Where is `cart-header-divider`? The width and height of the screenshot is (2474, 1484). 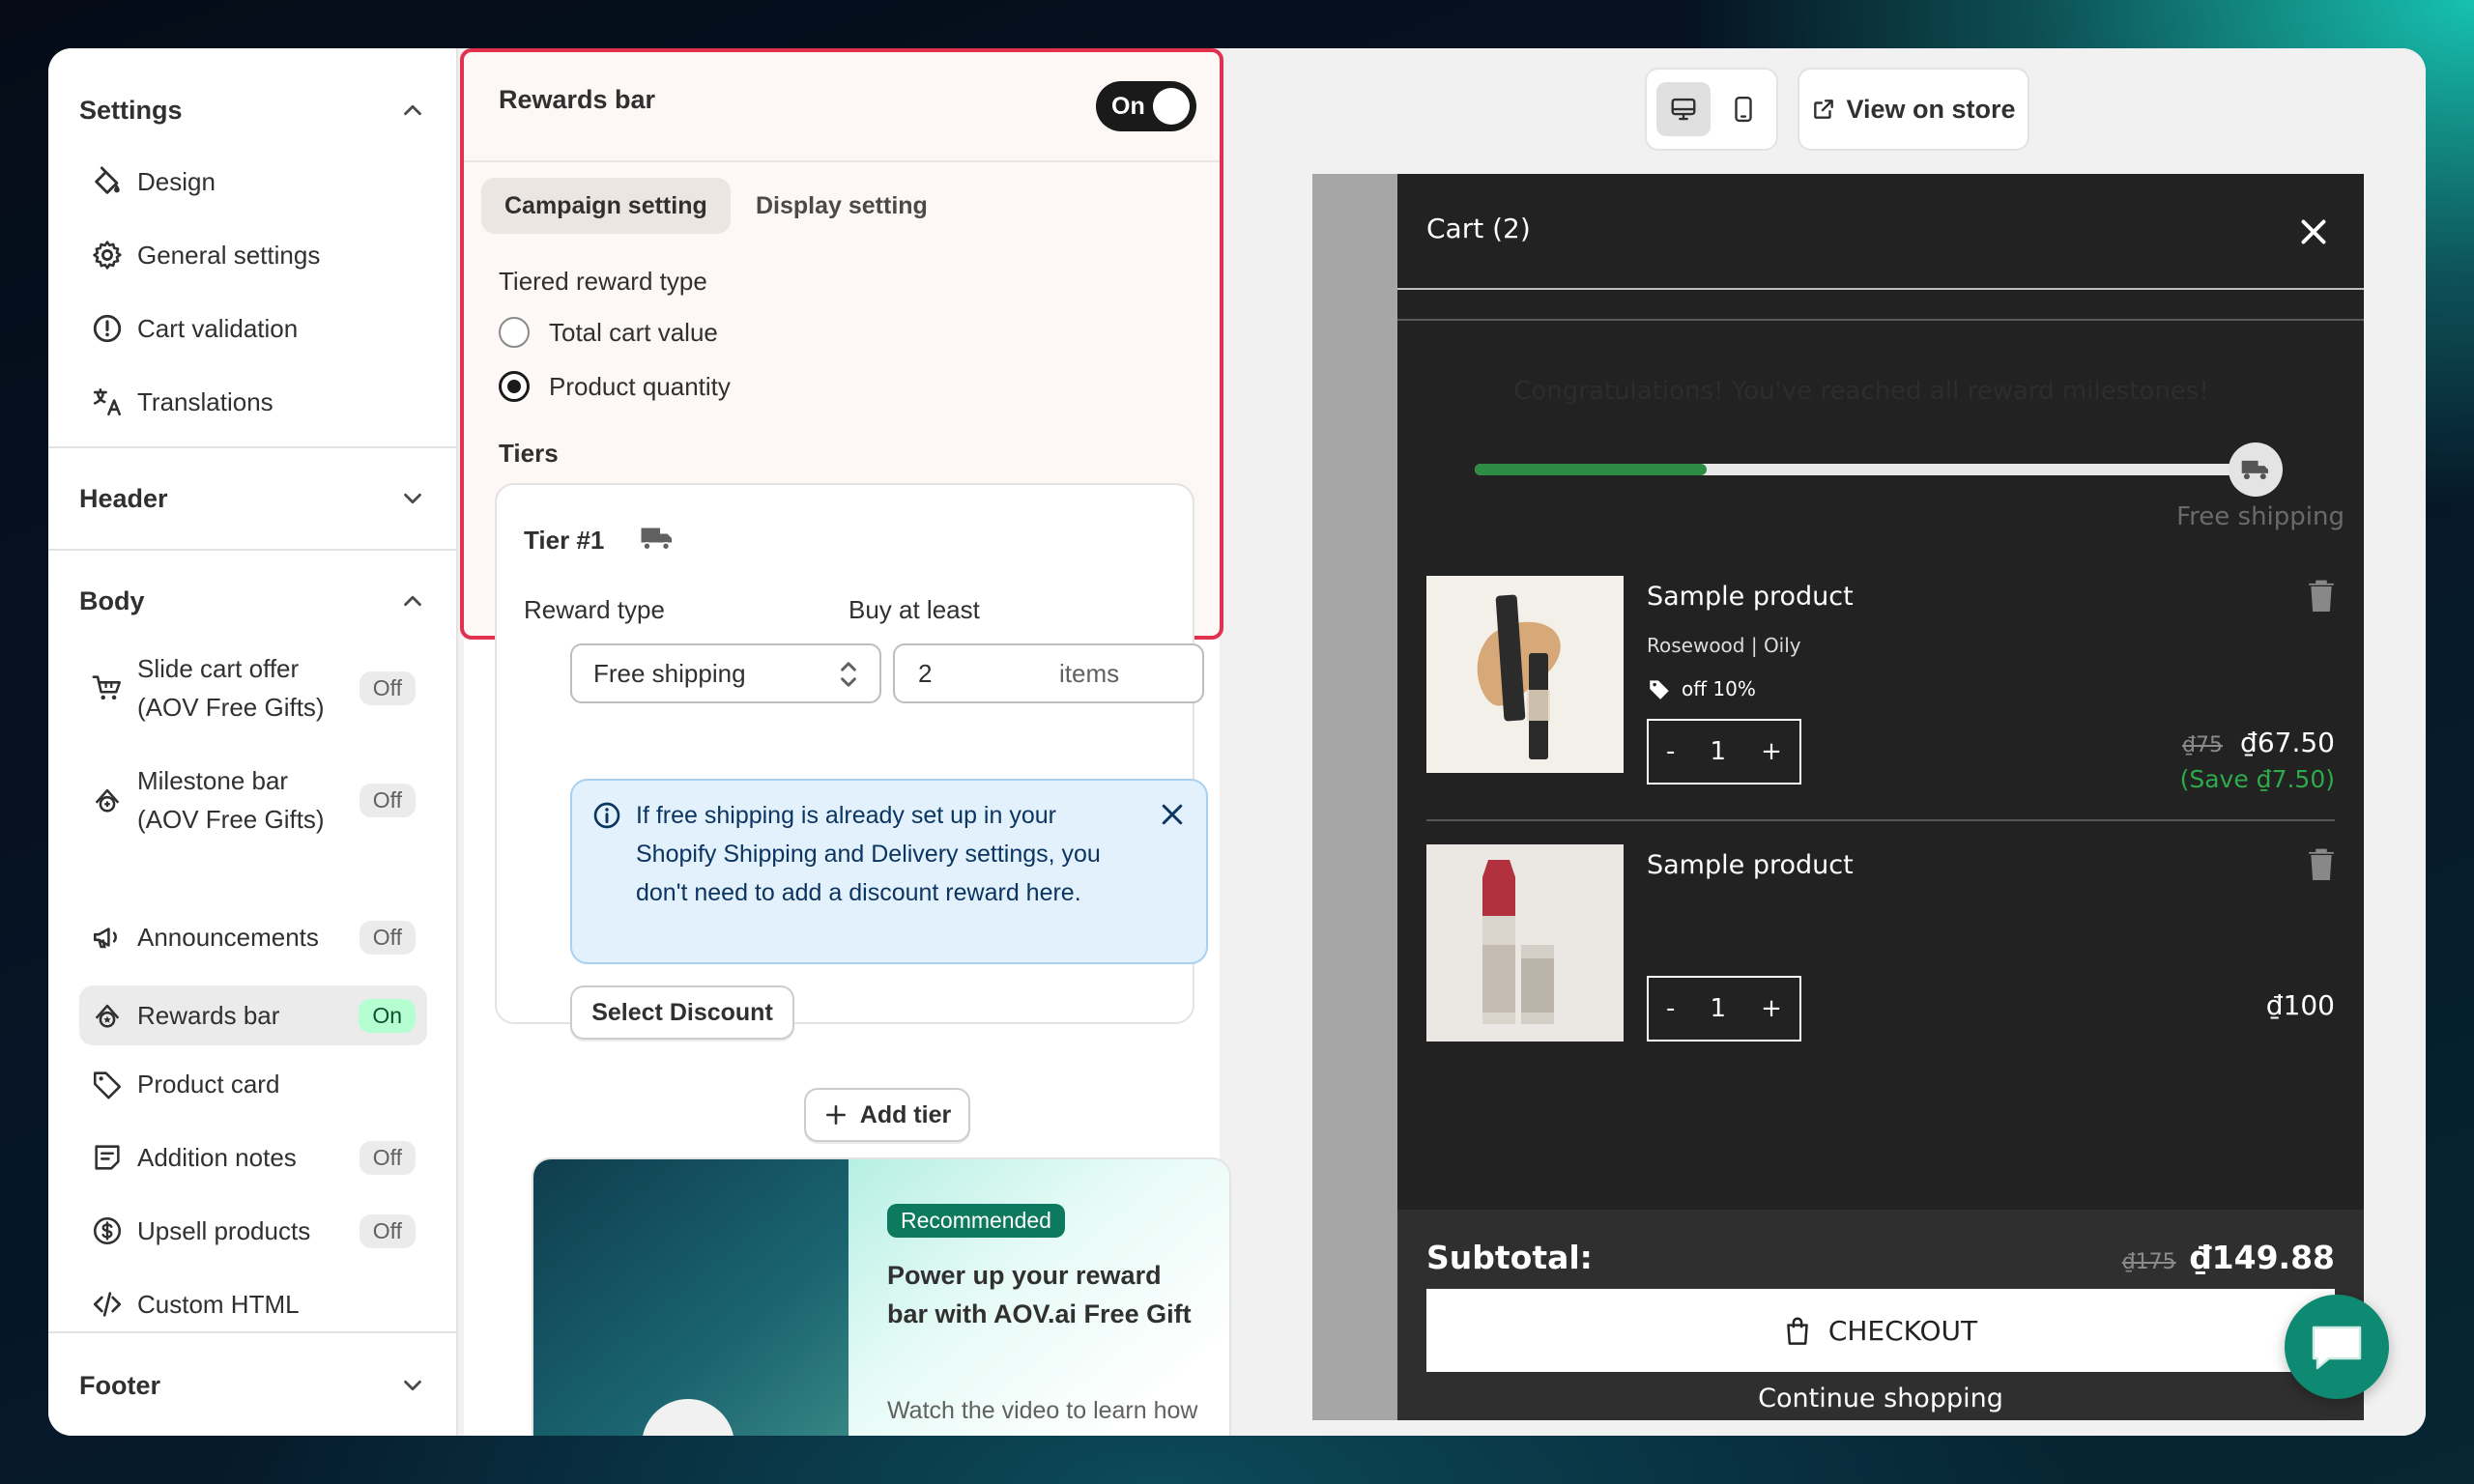
cart-header-divider is located at coordinates (1881, 289).